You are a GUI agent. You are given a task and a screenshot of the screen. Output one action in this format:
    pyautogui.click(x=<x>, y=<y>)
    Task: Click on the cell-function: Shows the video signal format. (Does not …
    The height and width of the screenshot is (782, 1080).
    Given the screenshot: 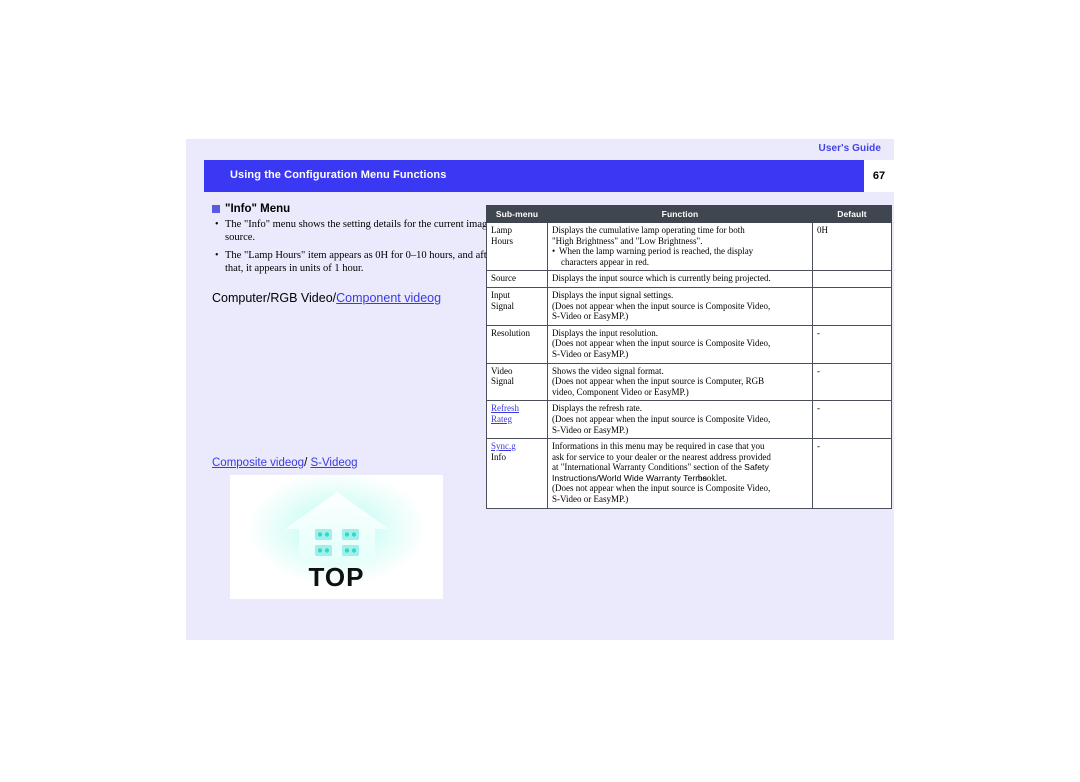 What is the action you would take?
    pyautogui.click(x=680, y=382)
    